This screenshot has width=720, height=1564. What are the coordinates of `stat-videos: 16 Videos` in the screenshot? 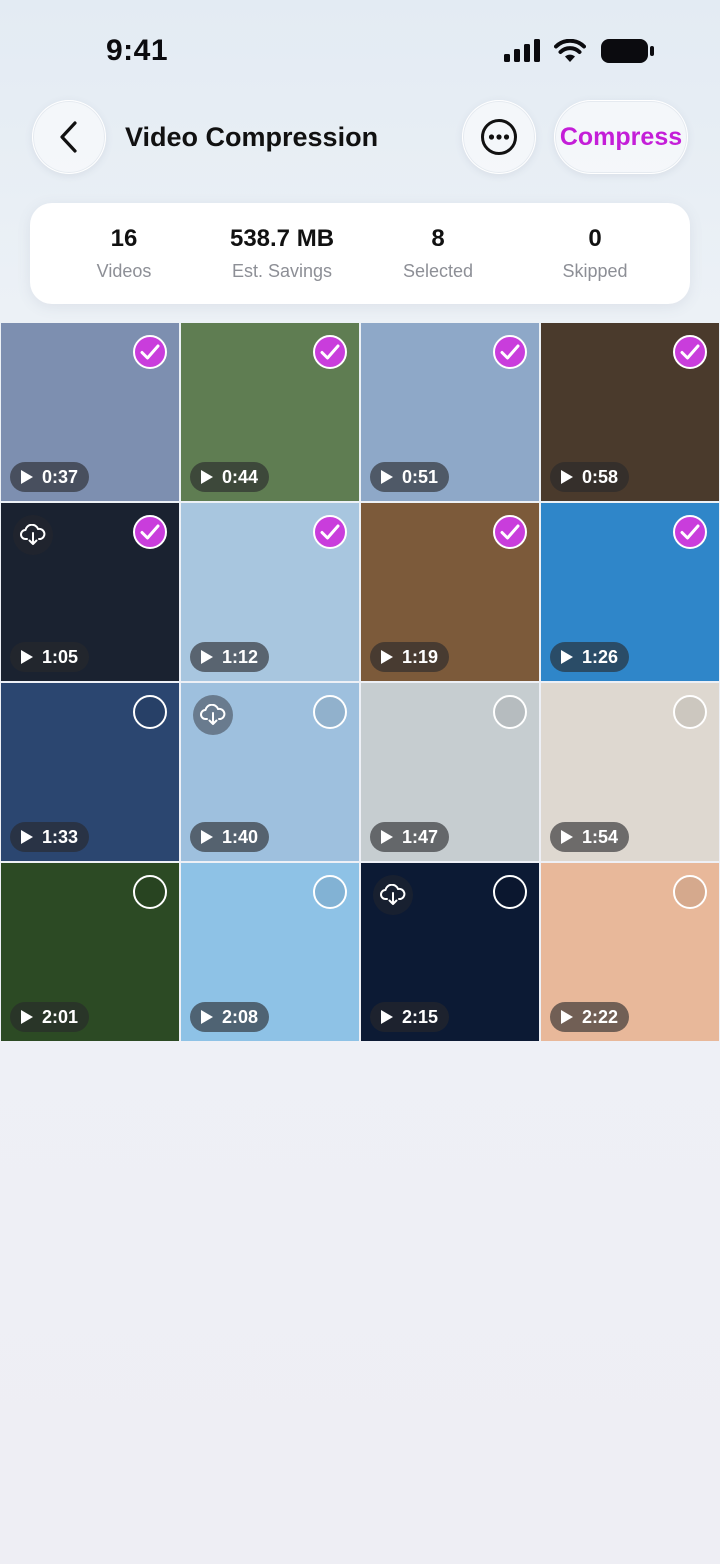 It's located at (124, 253).